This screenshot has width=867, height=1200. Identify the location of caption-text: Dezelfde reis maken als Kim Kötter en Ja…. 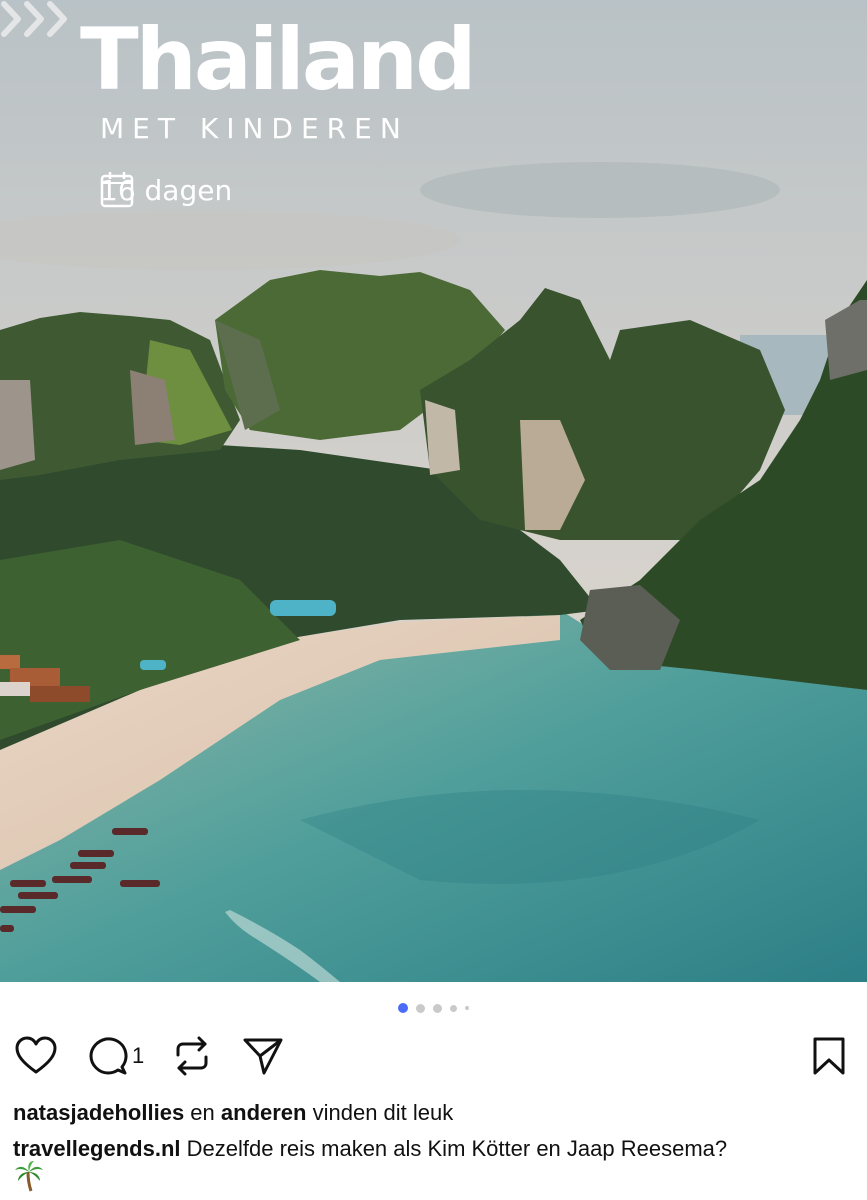
(454, 1148).